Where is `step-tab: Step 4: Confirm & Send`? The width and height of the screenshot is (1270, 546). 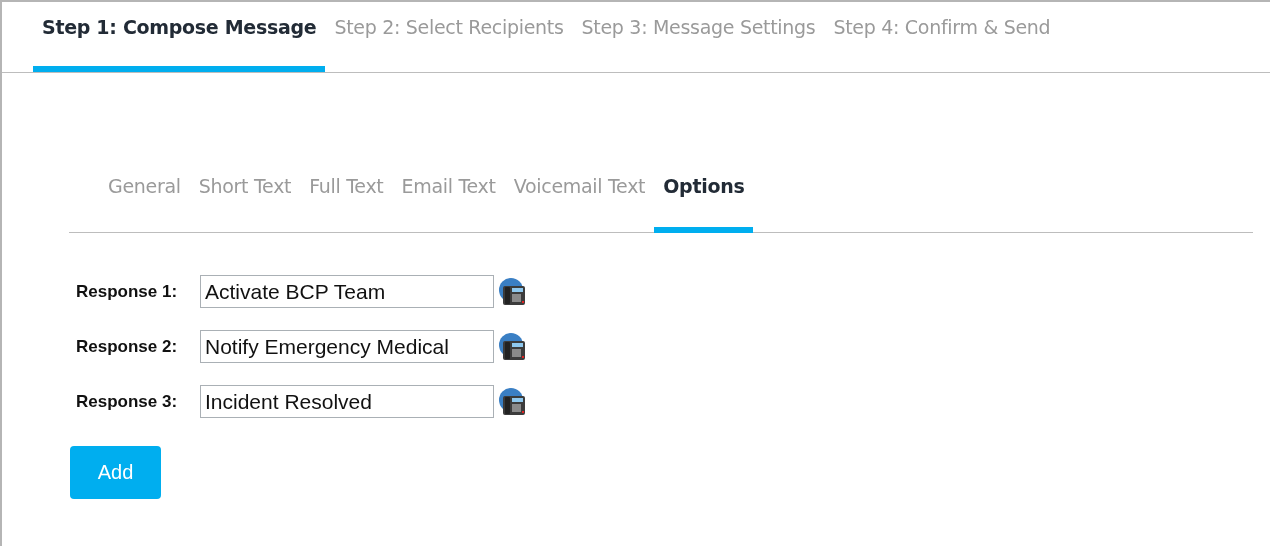 step-tab: Step 4: Confirm & Send is located at coordinates (942, 37).